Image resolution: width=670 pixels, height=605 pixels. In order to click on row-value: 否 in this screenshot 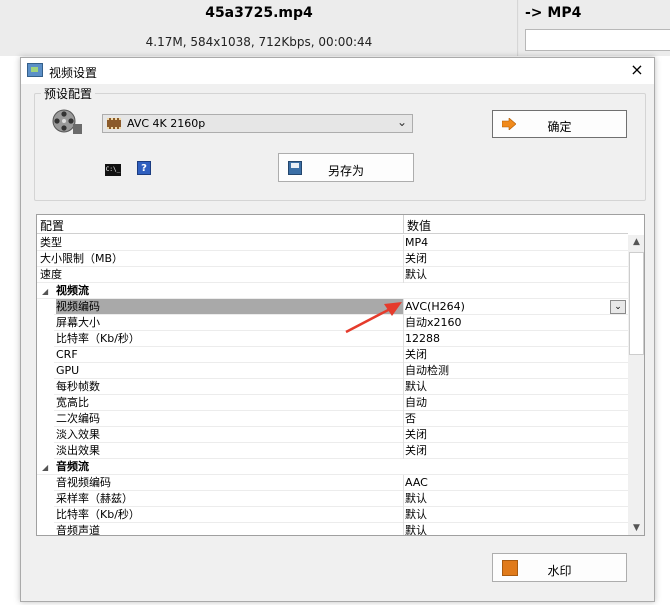, I will do `click(410, 418)`.